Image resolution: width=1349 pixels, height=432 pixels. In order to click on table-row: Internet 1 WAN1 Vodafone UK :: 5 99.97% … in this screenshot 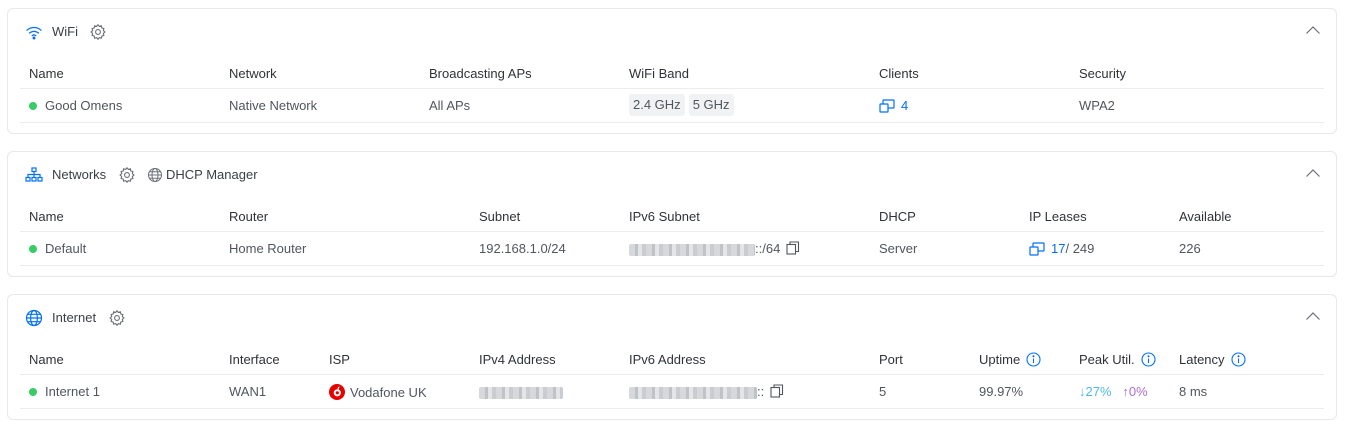, I will do `click(672, 392)`.